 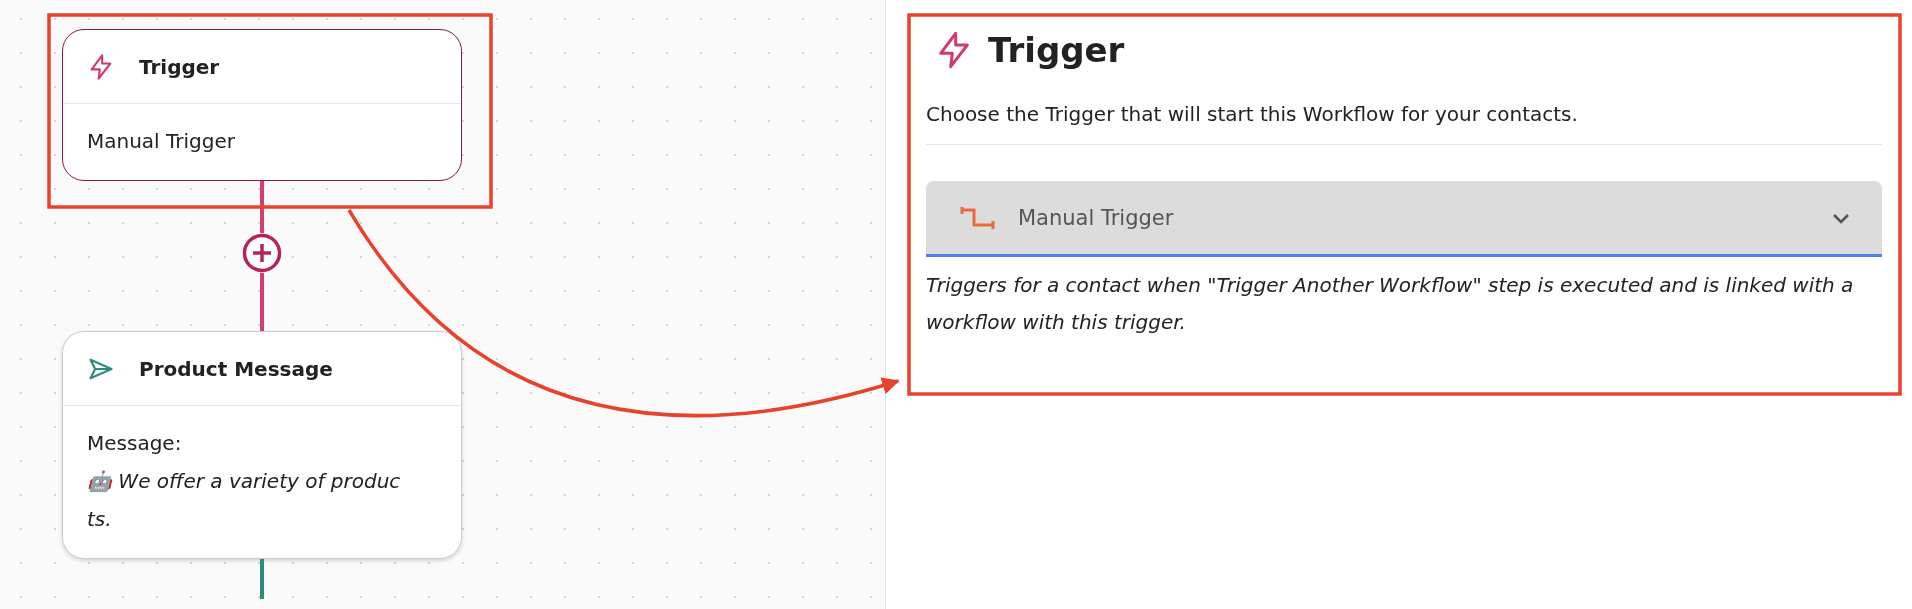 I want to click on step-icon, so click(x=978, y=217).